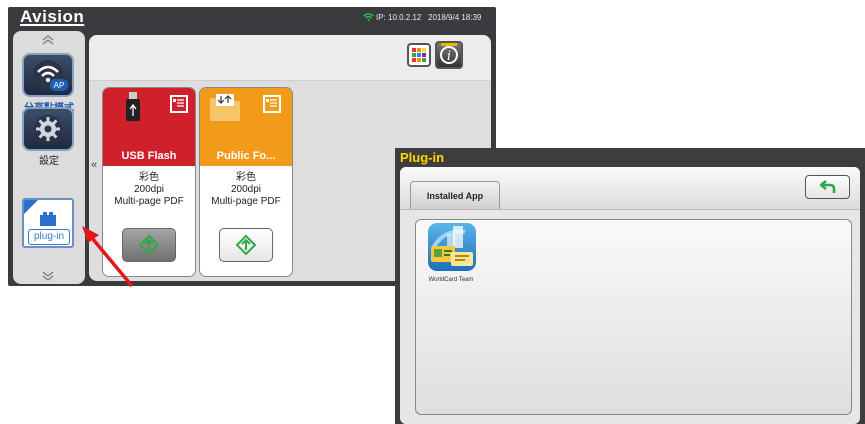 This screenshot has width=865, height=424. What do you see at coordinates (31, 207) in the screenshot?
I see `plugin-corner-ribbon` at bounding box center [31, 207].